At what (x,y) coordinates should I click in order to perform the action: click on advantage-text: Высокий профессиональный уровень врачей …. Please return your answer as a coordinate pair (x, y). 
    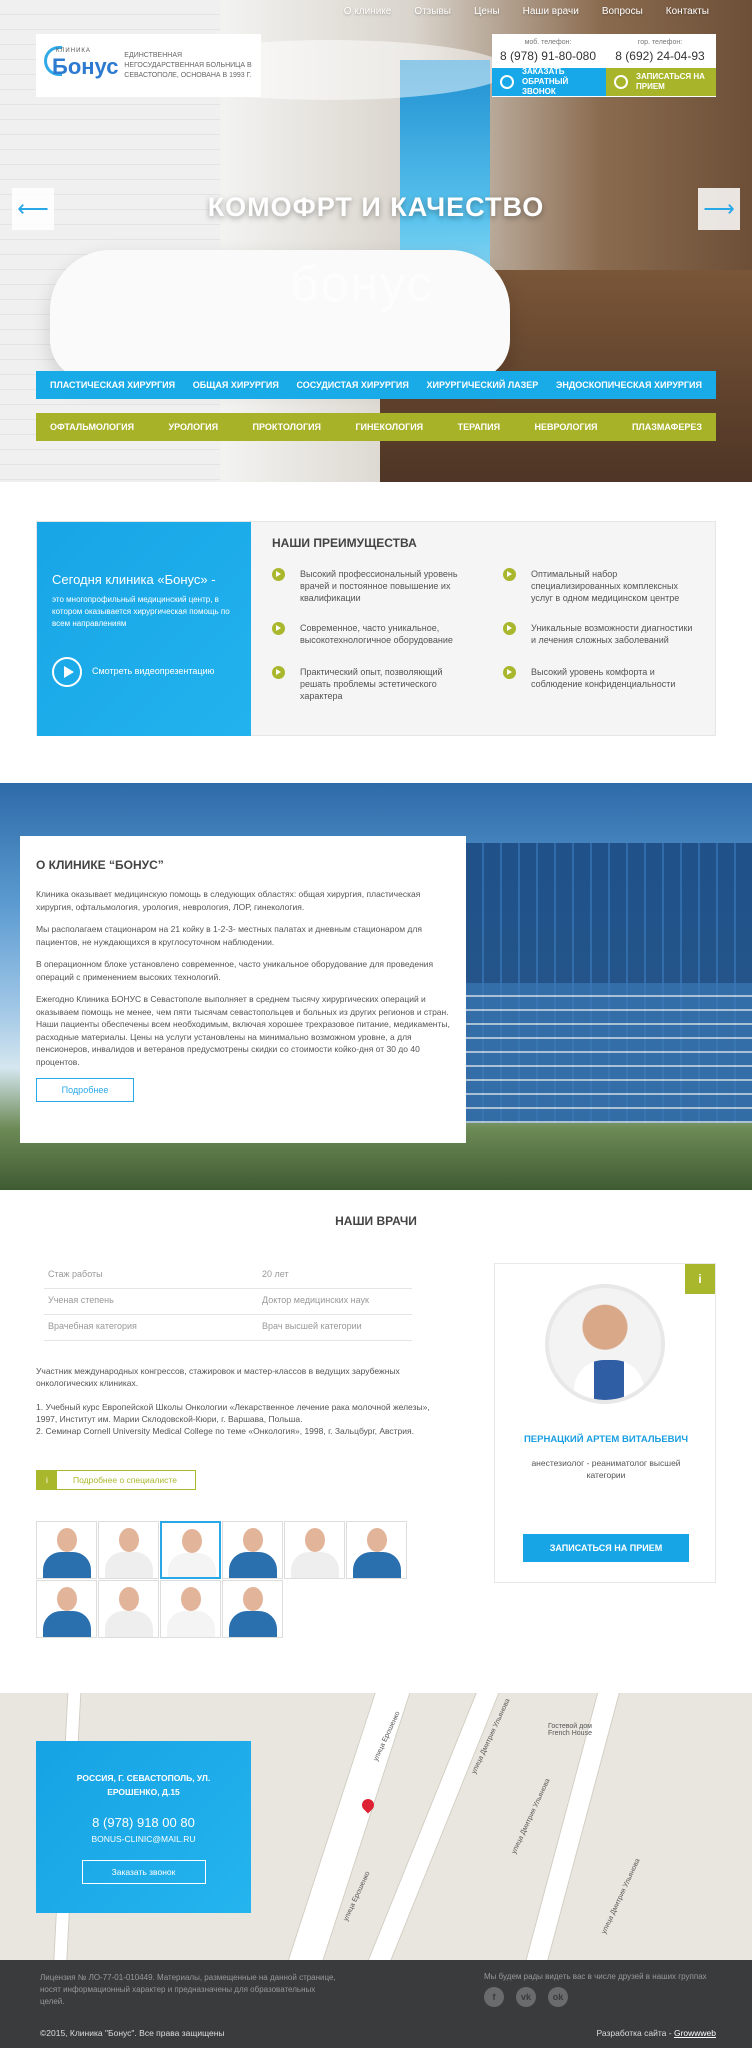
    Looking at the image, I should click on (379, 586).